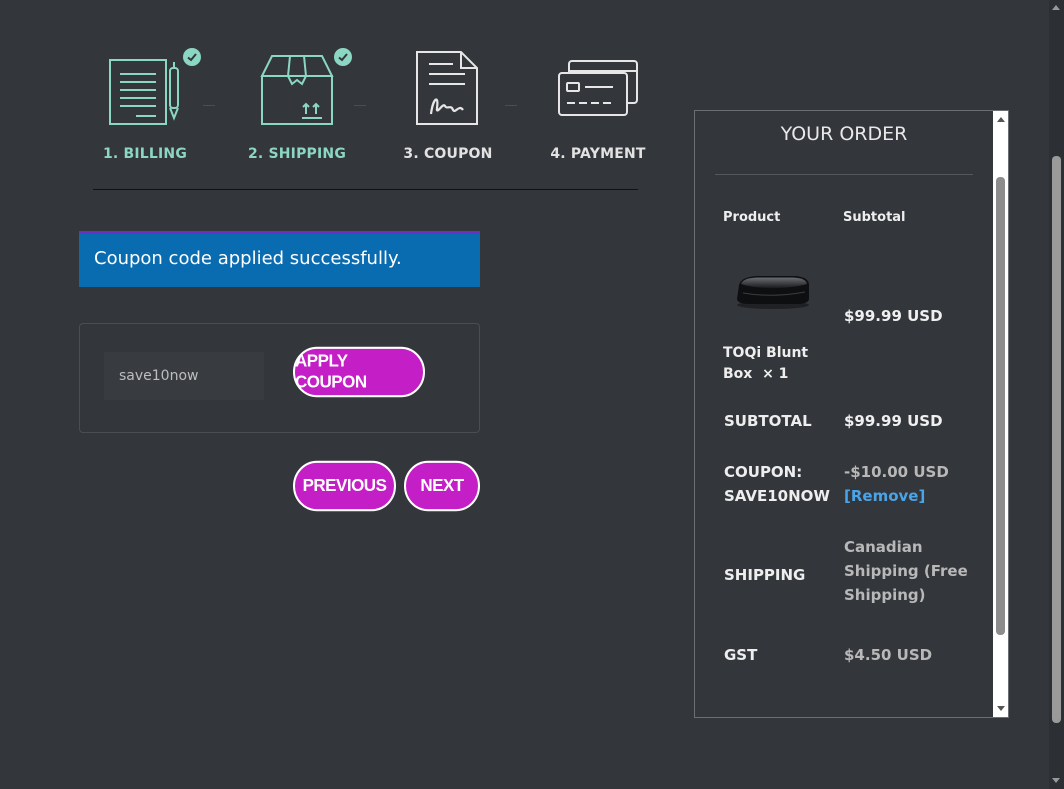 The width and height of the screenshot is (1064, 789). Describe the element at coordinates (777, 484) in the screenshot. I see `coupon-line-label: COUPON: SAVE10NOW` at that location.